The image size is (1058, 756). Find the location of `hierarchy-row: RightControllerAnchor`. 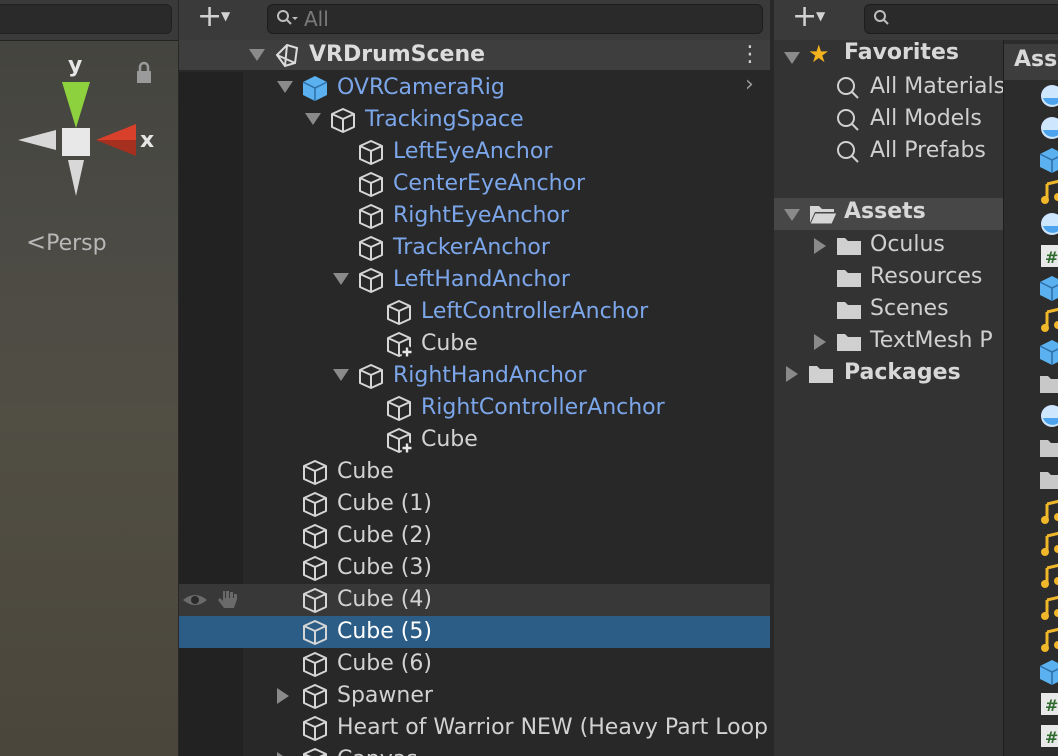

hierarchy-row: RightControllerAnchor is located at coordinates (474, 408).